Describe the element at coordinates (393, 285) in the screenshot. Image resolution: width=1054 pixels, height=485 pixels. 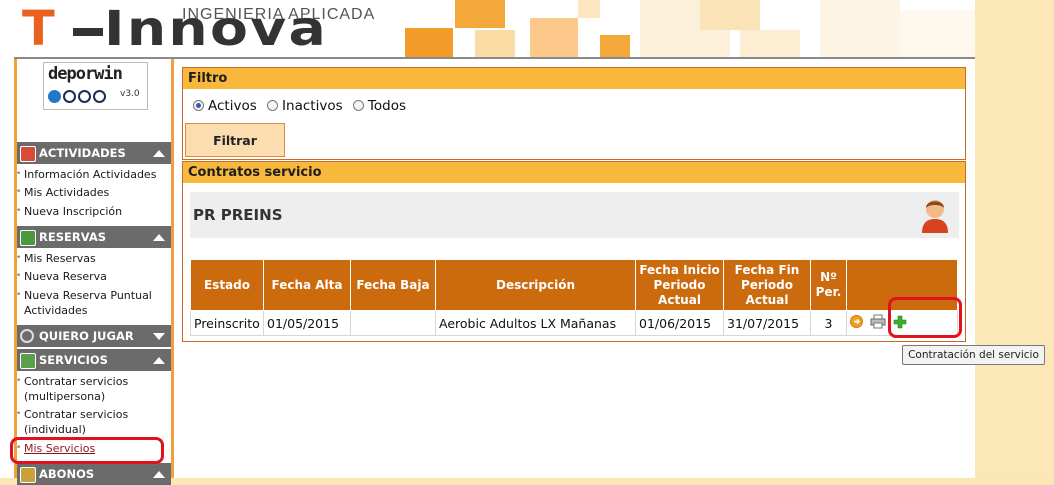
I see `col-fecha-baja: Fecha Baja` at that location.